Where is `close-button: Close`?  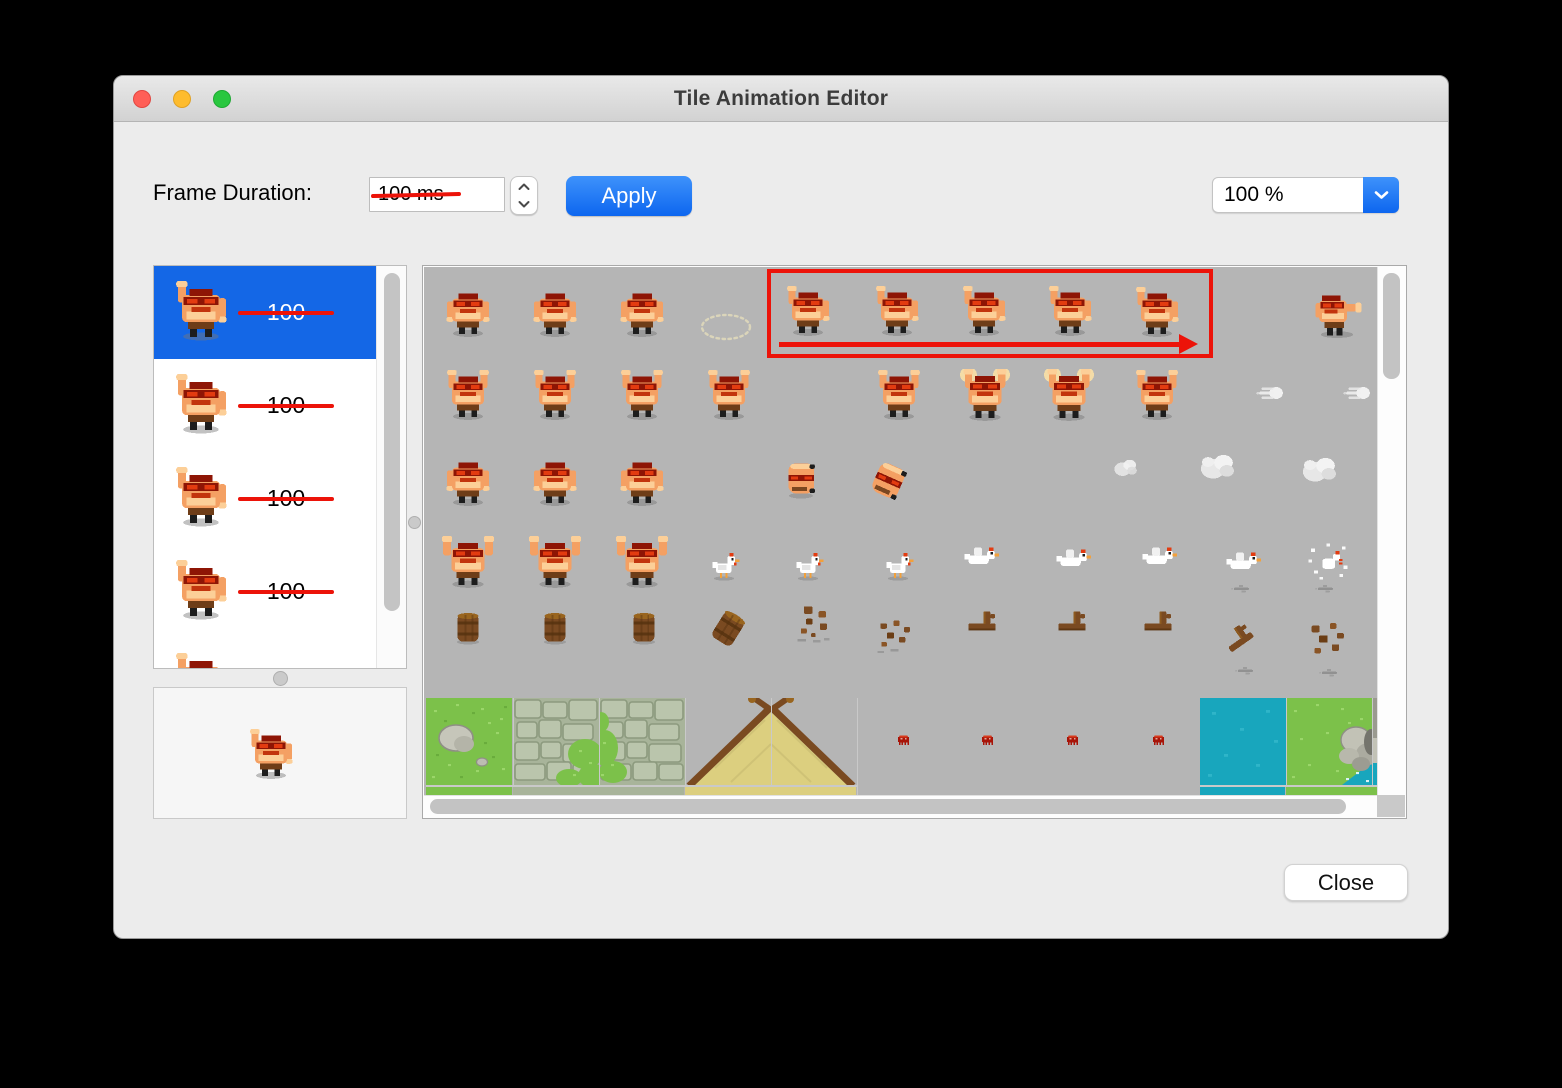
close-button: Close is located at coordinates (1346, 882).